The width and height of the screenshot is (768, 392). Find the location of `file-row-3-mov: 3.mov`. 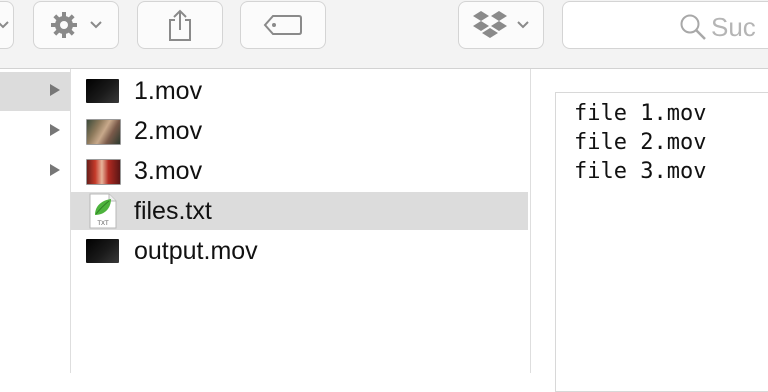

file-row-3-mov: 3.mov is located at coordinates (289, 171).